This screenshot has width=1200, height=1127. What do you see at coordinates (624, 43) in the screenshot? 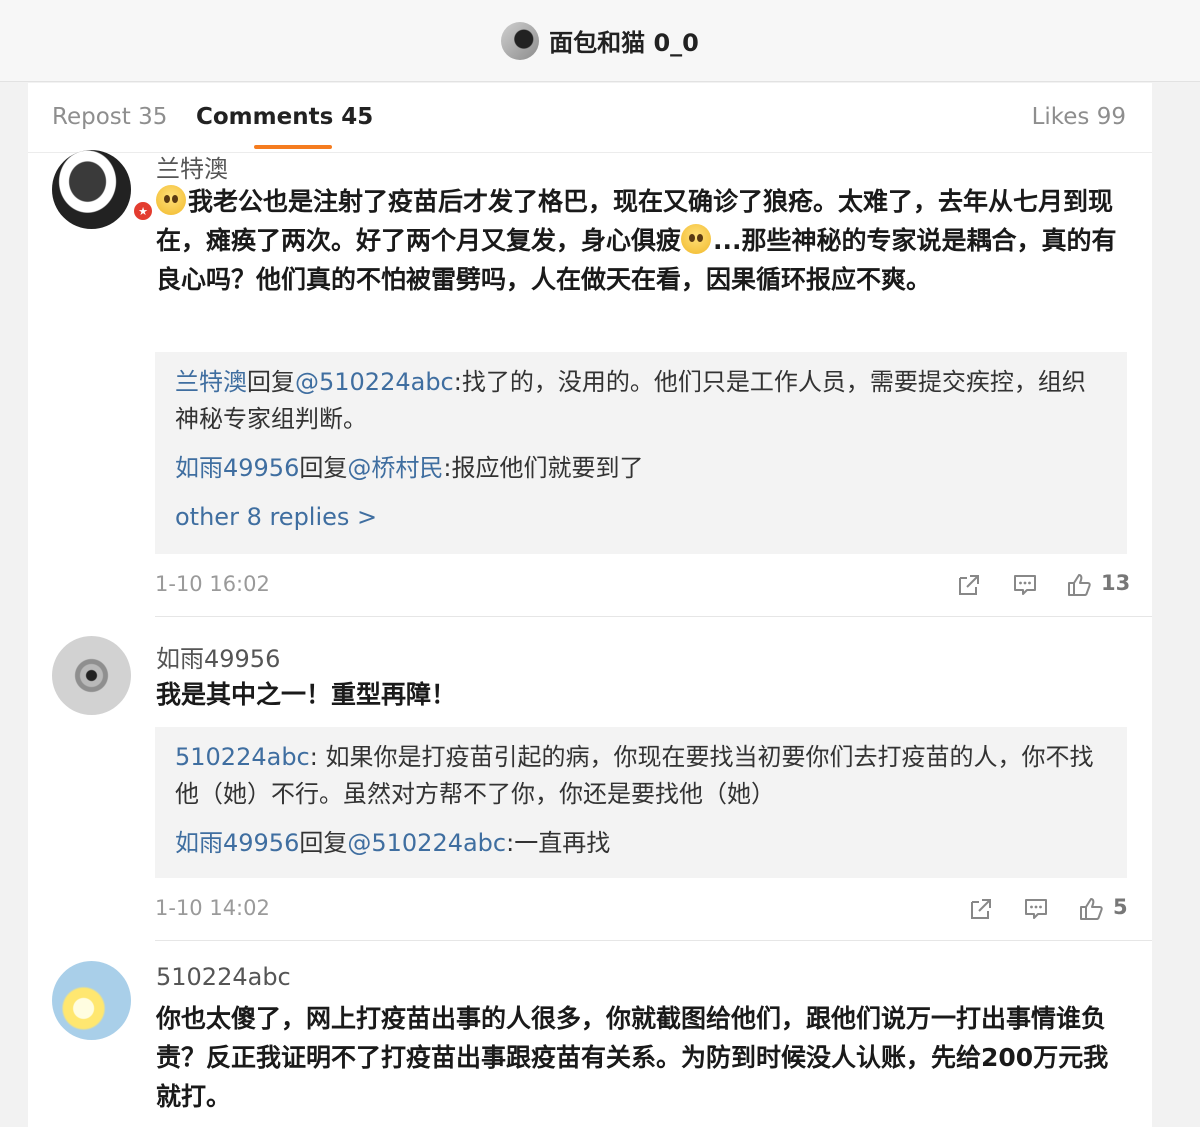
I see `page-title: 面包和猫 0_0` at bounding box center [624, 43].